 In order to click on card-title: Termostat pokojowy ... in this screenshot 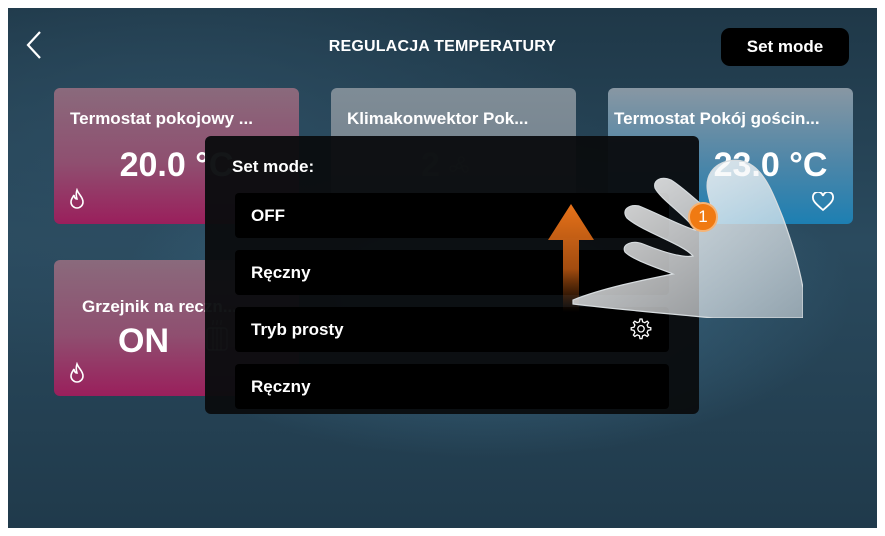, I will do `click(161, 118)`.